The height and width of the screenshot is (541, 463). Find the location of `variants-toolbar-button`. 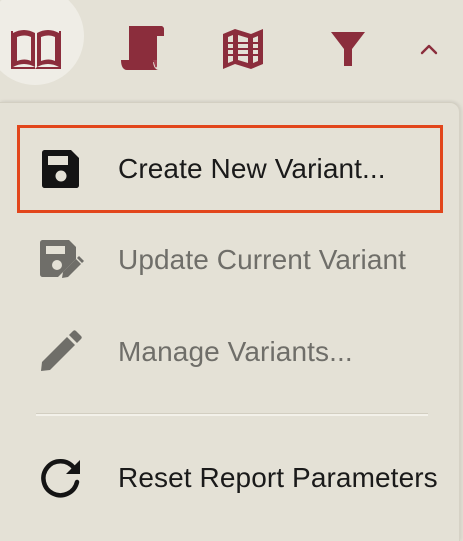

variants-toolbar-button is located at coordinates (42, 42).